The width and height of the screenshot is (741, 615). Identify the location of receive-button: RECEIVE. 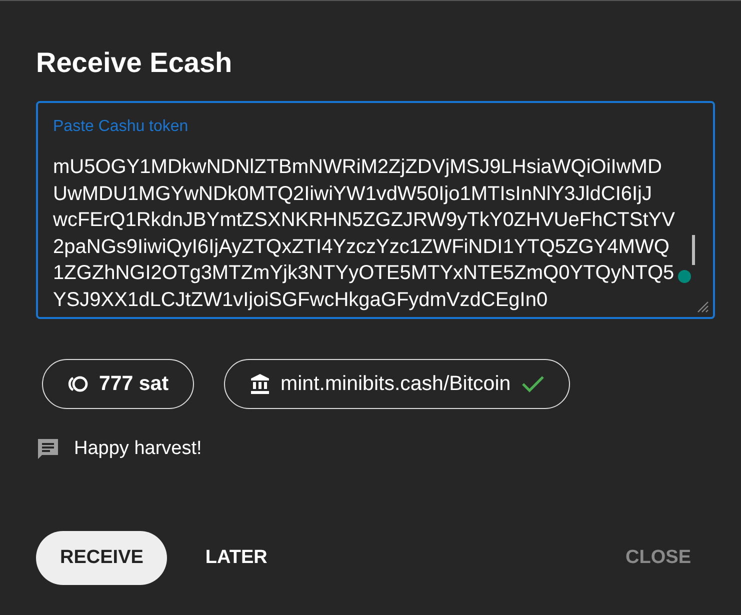
(102, 558).